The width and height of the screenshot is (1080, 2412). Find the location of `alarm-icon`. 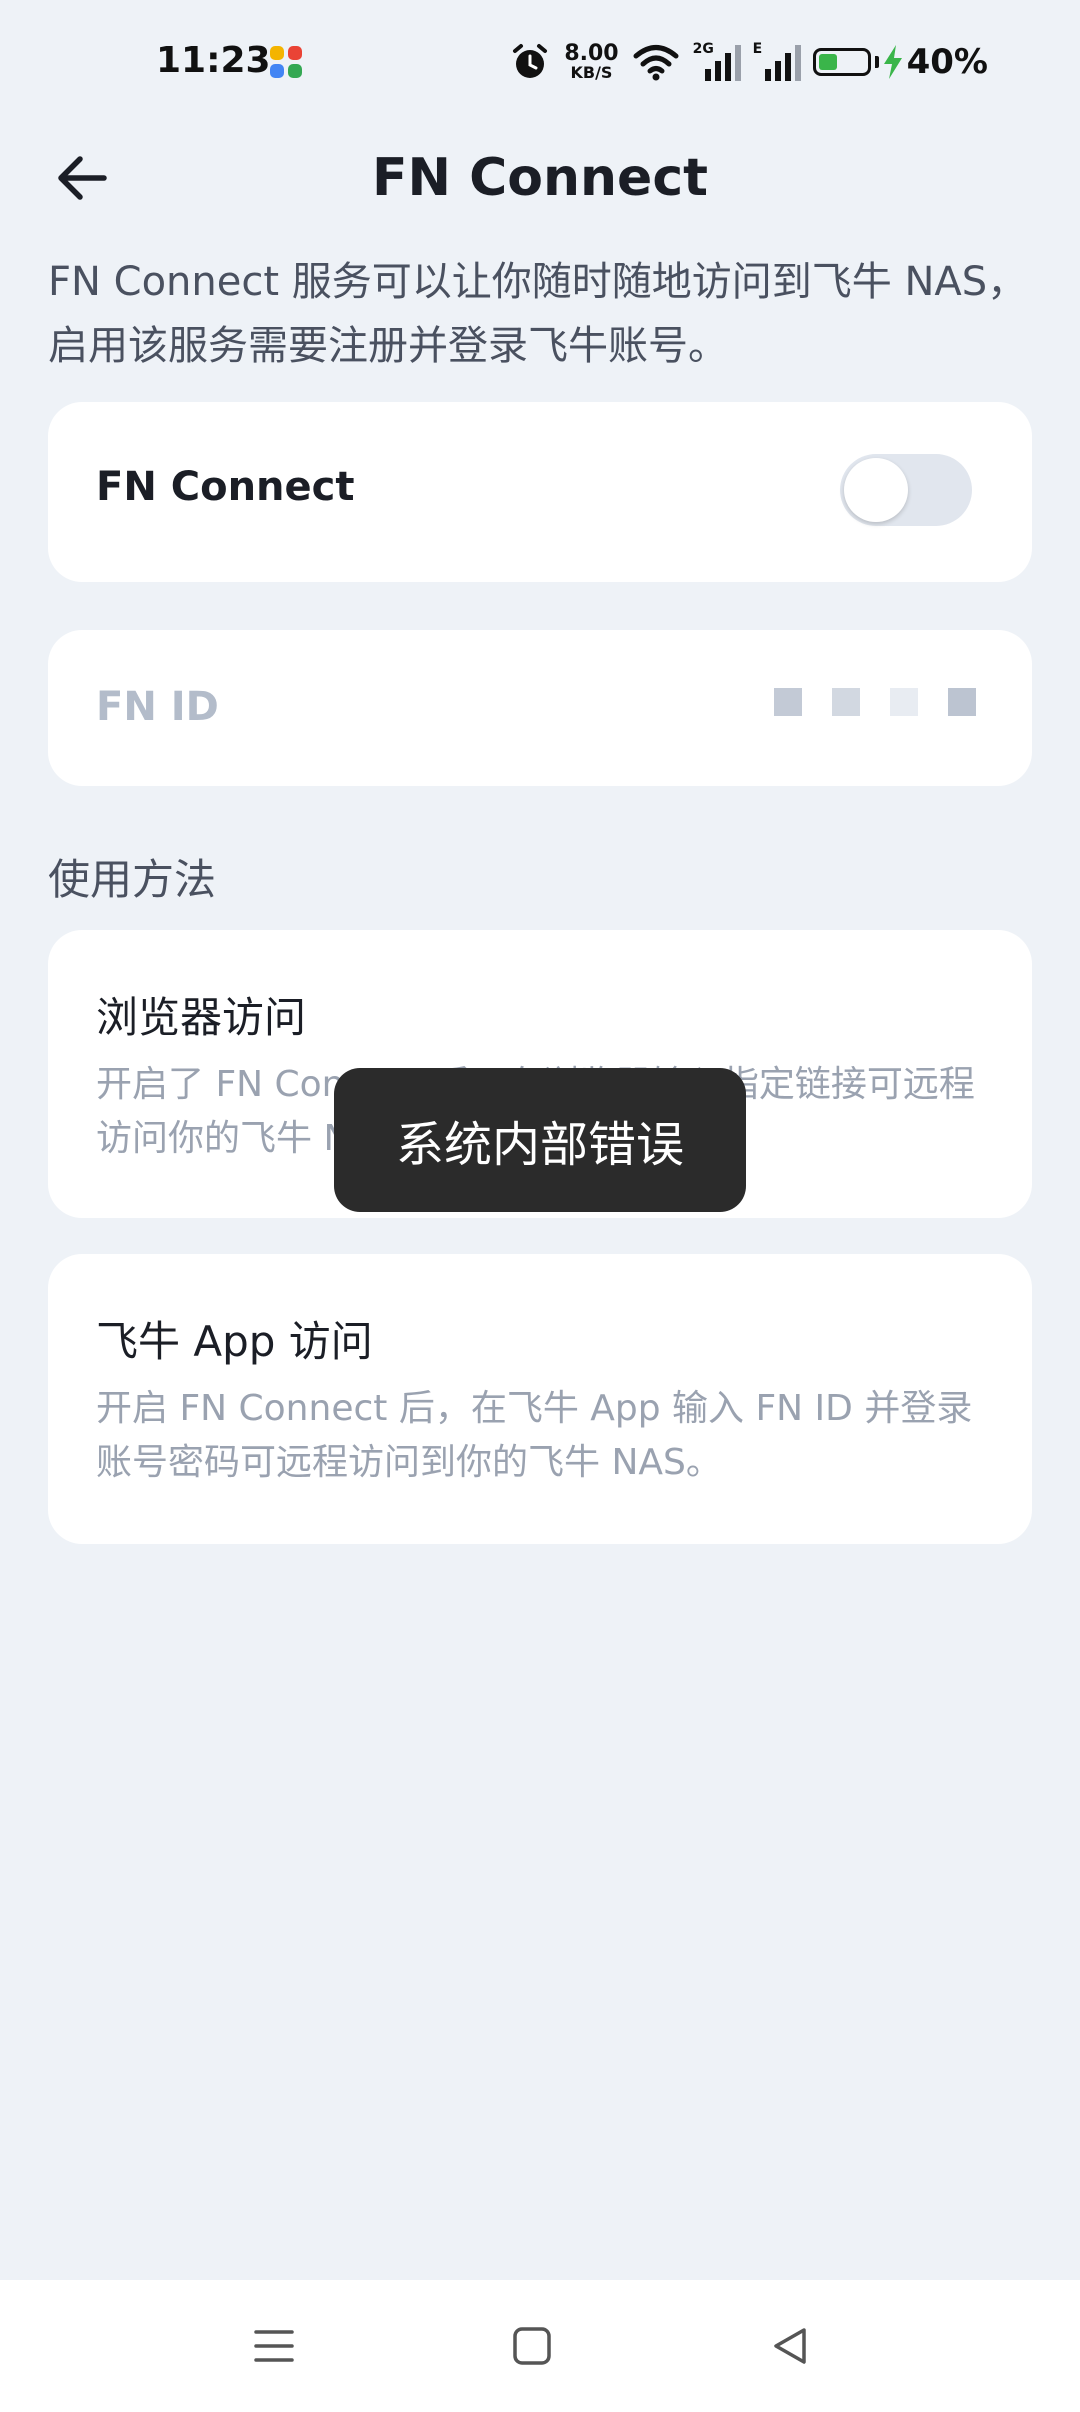

alarm-icon is located at coordinates (530, 61).